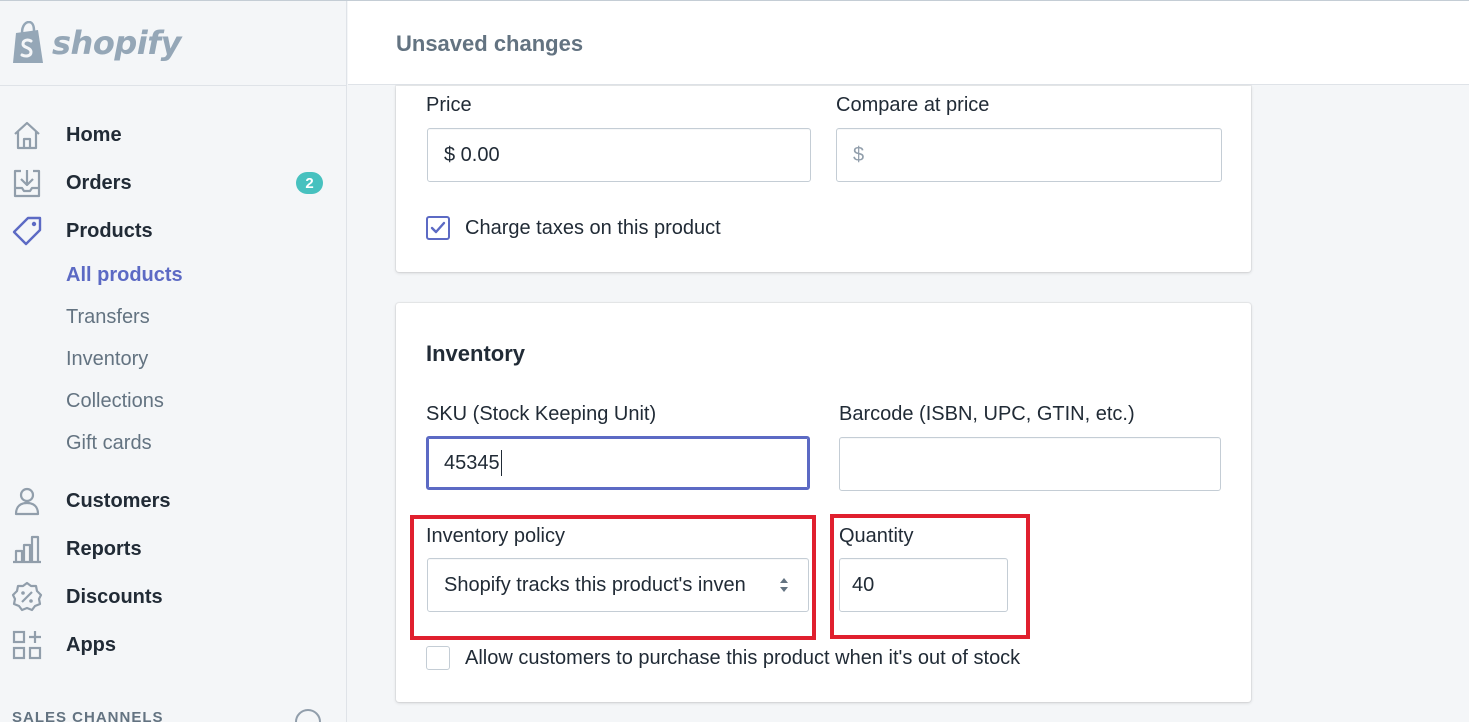 Image resolution: width=1469 pixels, height=722 pixels. What do you see at coordinates (173, 231) in the screenshot?
I see `sidebar-item-products: Products` at bounding box center [173, 231].